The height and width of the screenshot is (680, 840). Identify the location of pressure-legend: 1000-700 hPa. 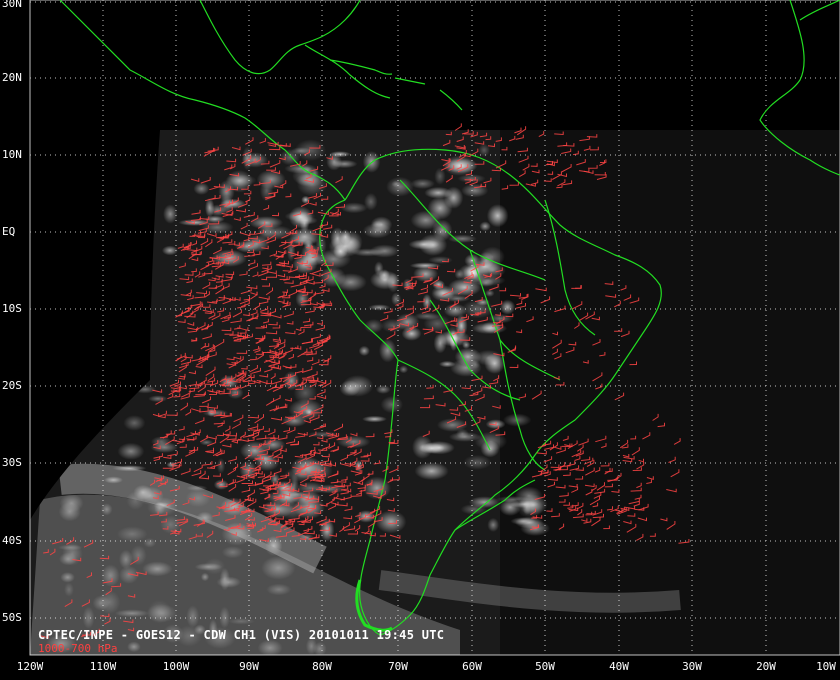
(78, 648).